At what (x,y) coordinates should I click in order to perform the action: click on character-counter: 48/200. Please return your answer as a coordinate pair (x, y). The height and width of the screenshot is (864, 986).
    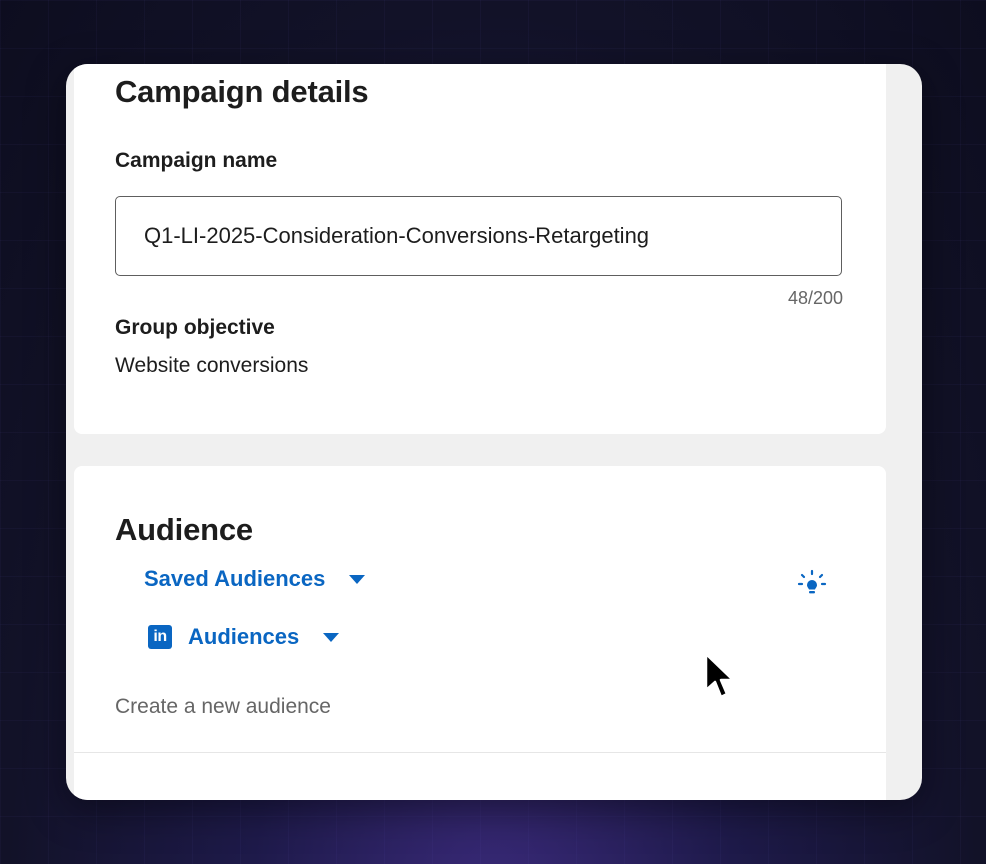
    Looking at the image, I should click on (815, 298).